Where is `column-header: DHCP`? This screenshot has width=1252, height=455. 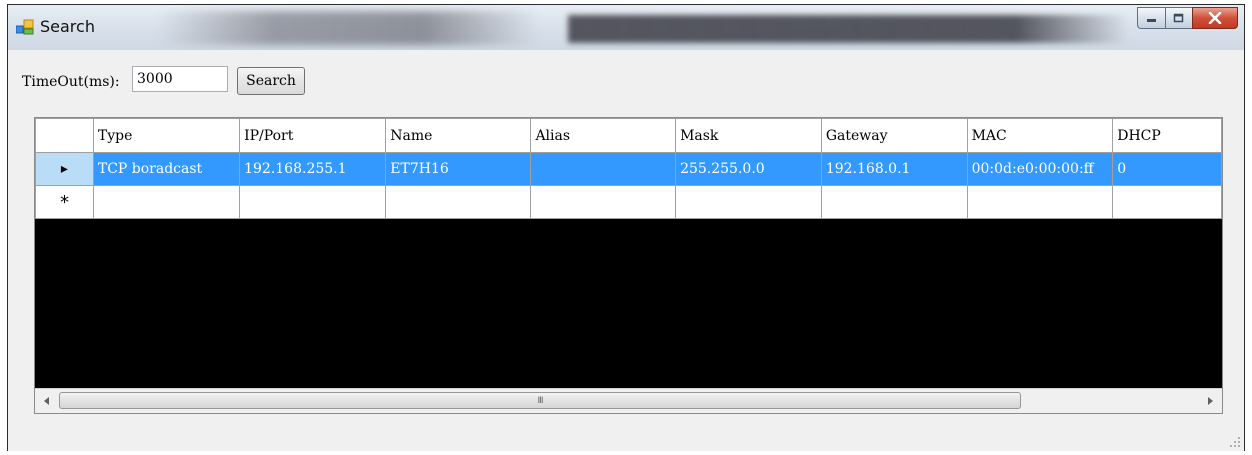
column-header: DHCP is located at coordinates (1167, 135).